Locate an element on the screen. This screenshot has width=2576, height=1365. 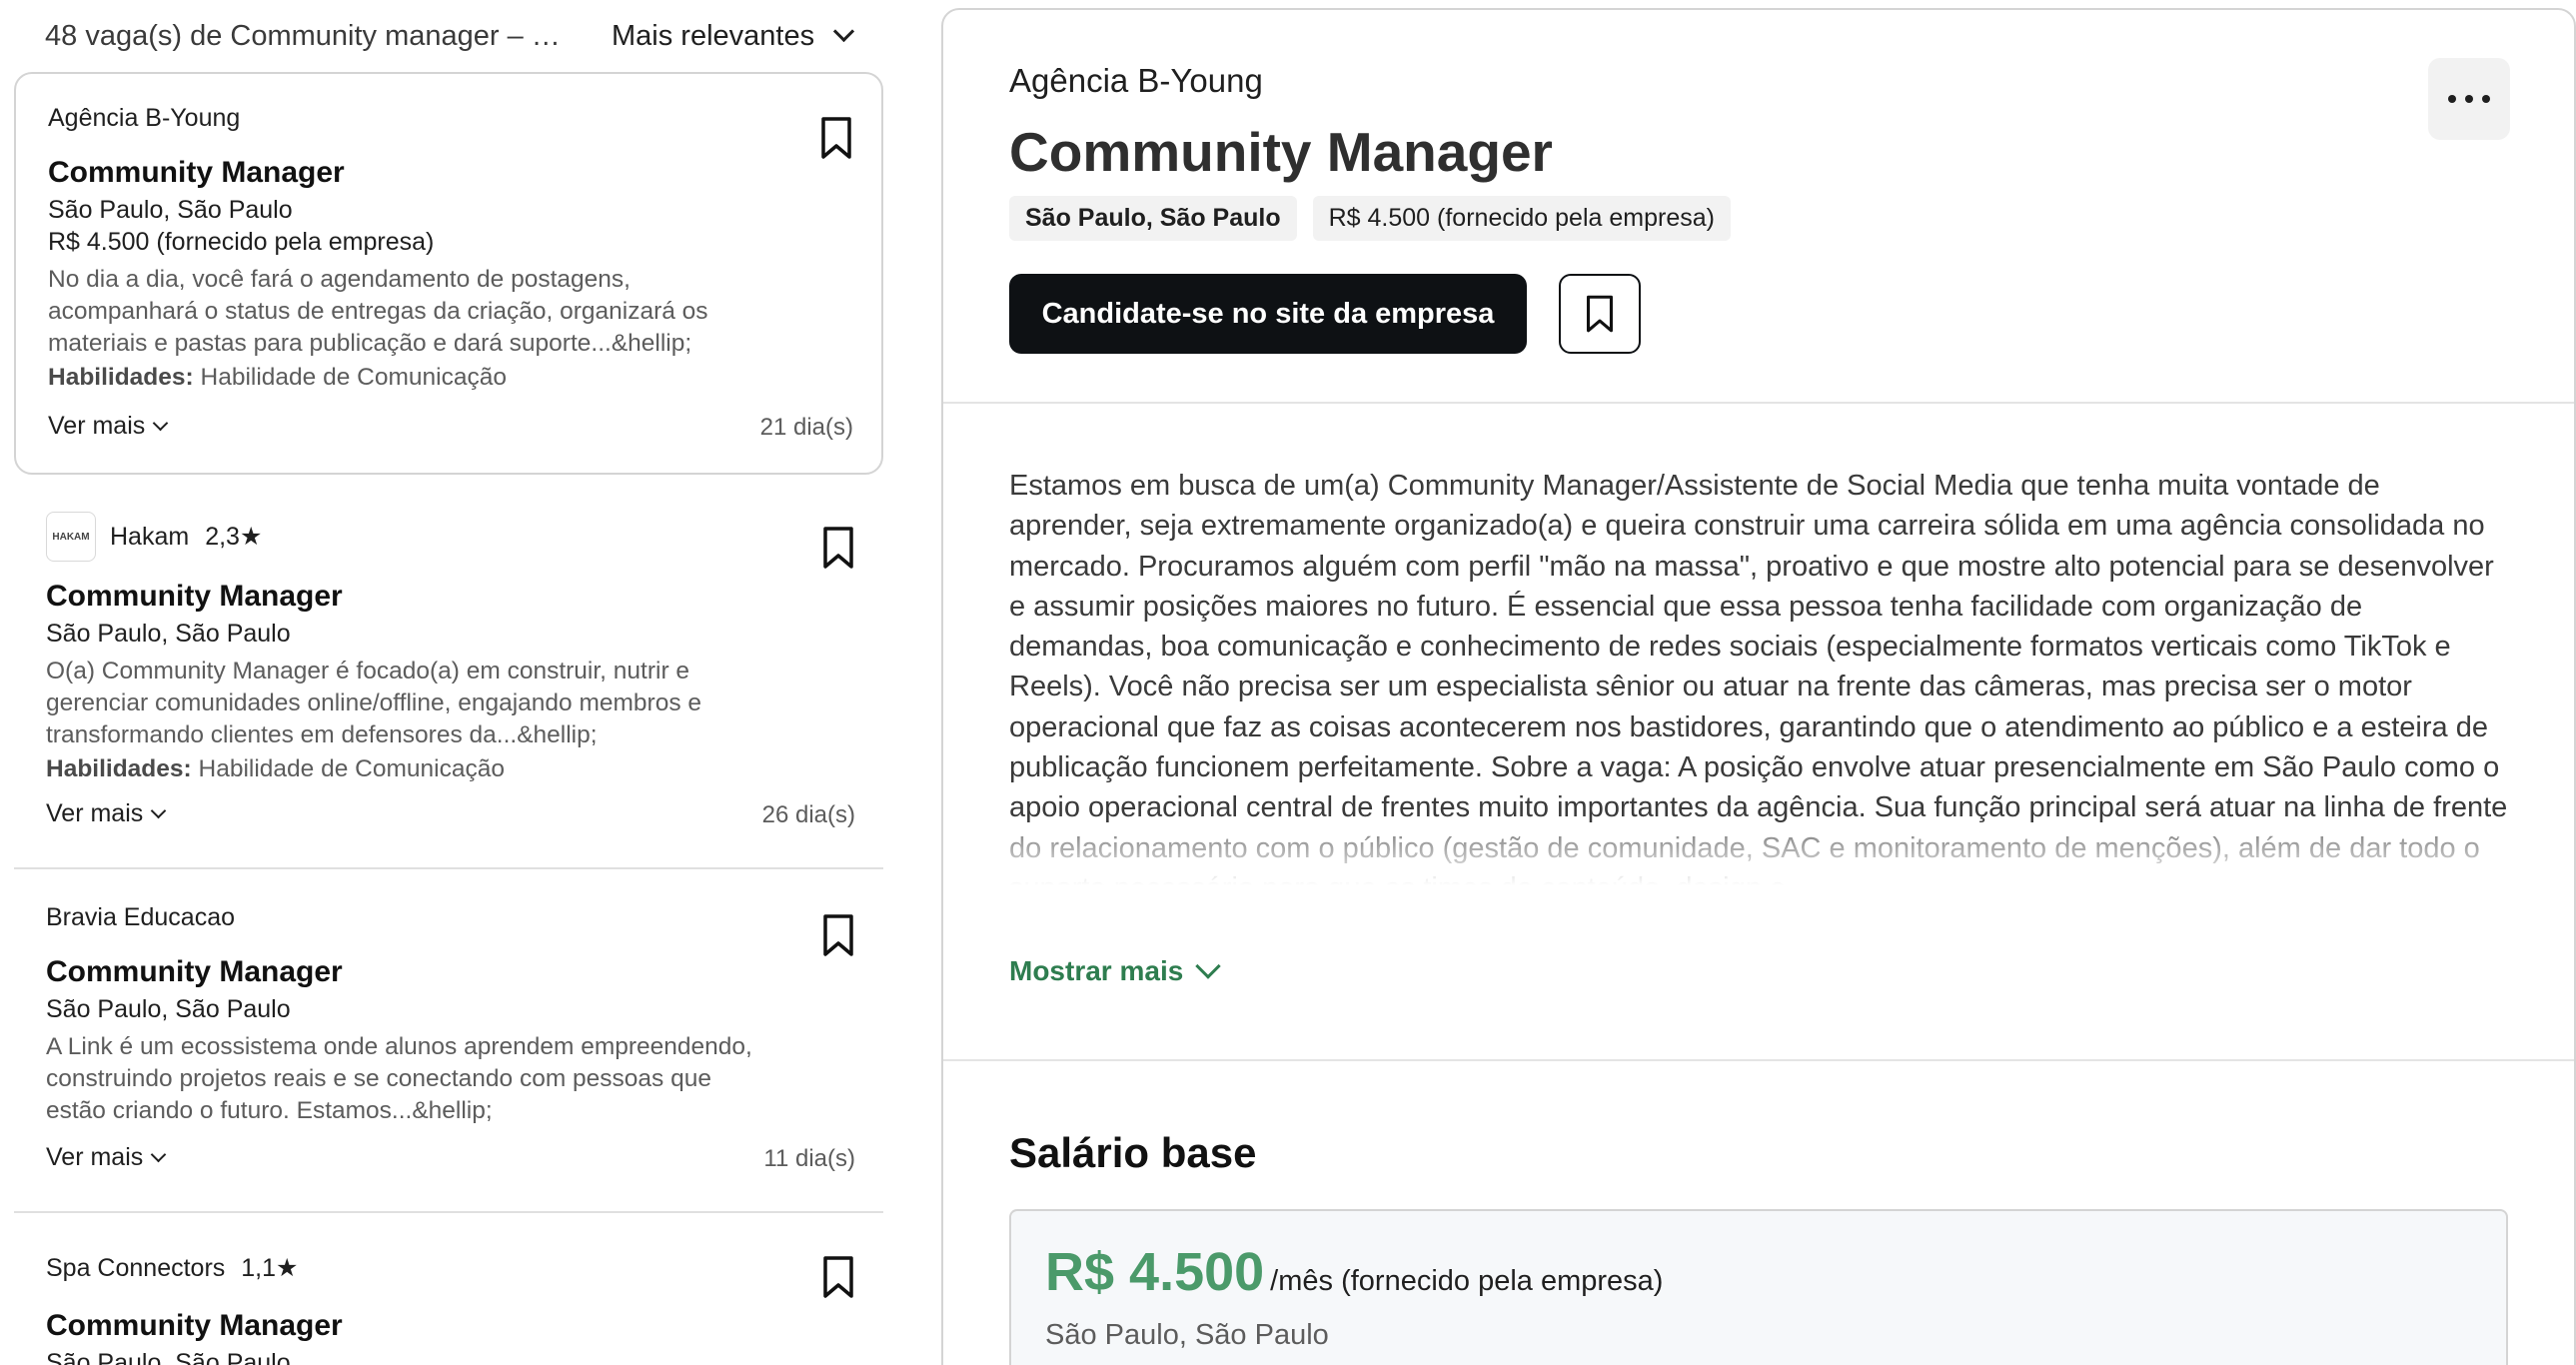
job-age: 26 dia(s) is located at coordinates (808, 814).